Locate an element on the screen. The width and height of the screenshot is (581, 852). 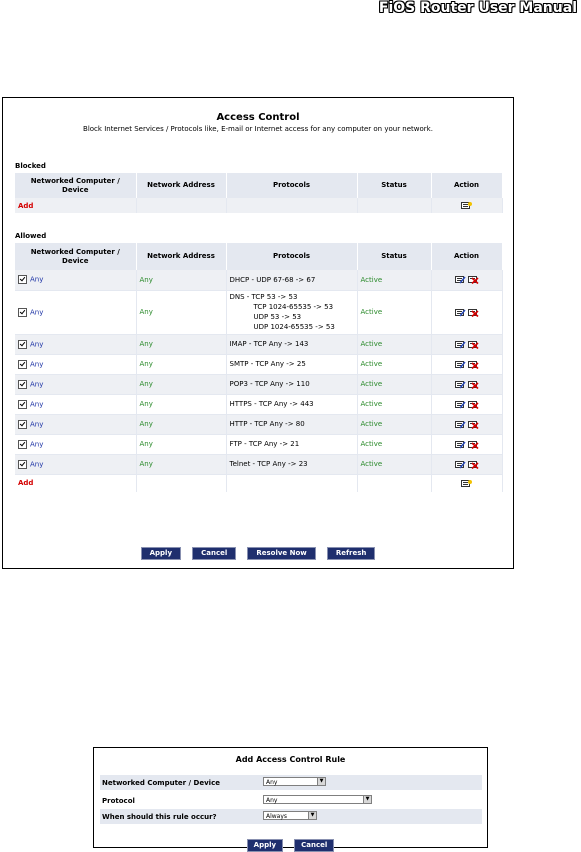
protocol-cell: FTP - TCP Any -> 21 is located at coordinates (264, 444).